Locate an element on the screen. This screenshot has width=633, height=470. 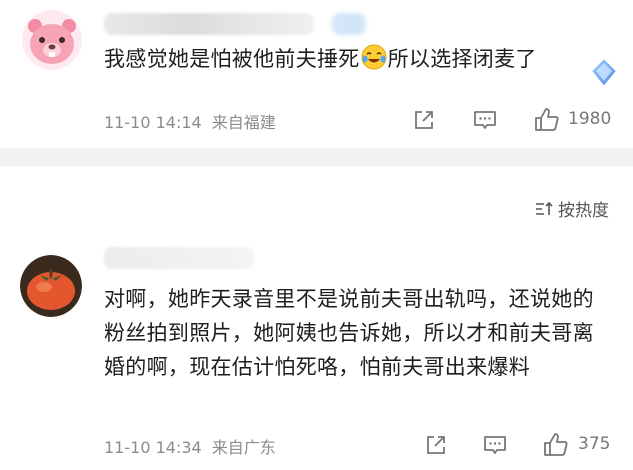
comment-meta: 11-10 14:14 来自福建 is located at coordinates (190, 121).